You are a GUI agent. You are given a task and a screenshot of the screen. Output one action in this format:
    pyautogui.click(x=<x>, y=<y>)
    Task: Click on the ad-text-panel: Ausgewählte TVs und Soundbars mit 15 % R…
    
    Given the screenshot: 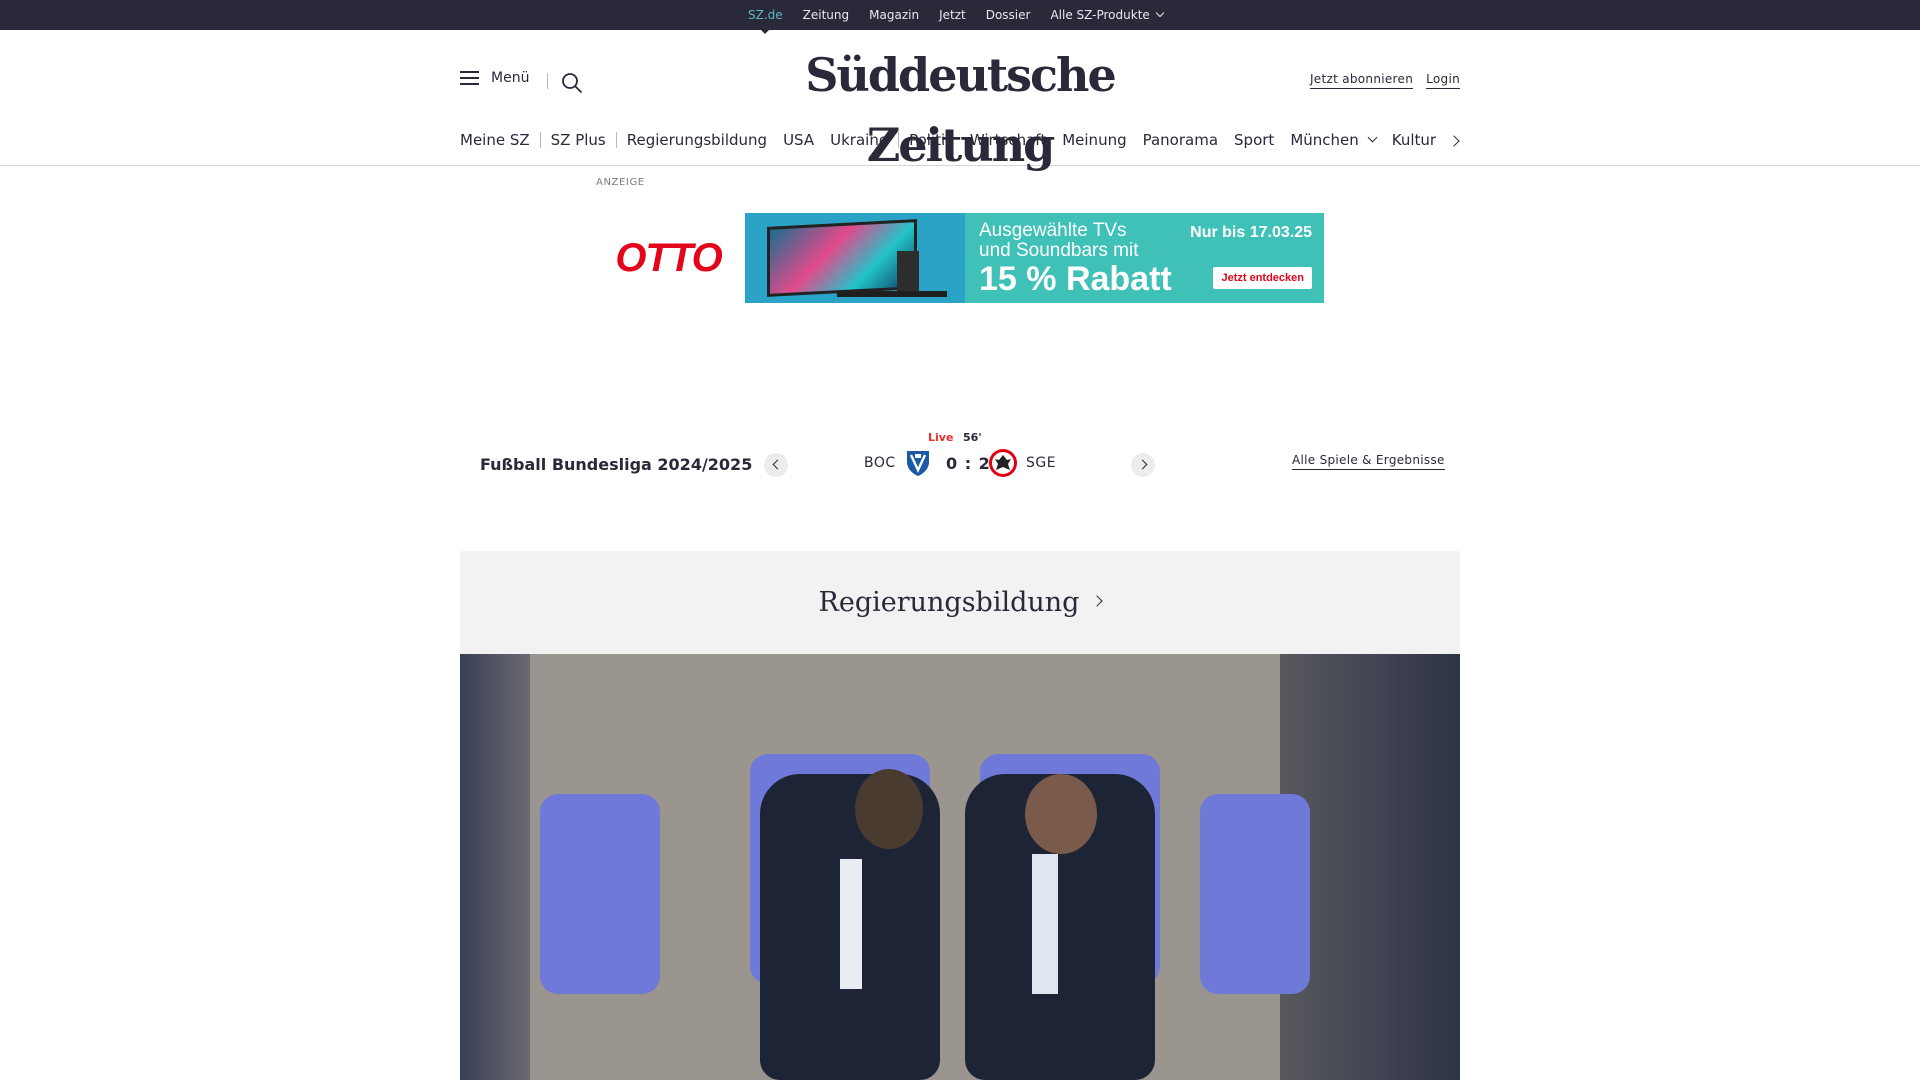 What is the action you would take?
    pyautogui.click(x=1144, y=258)
    